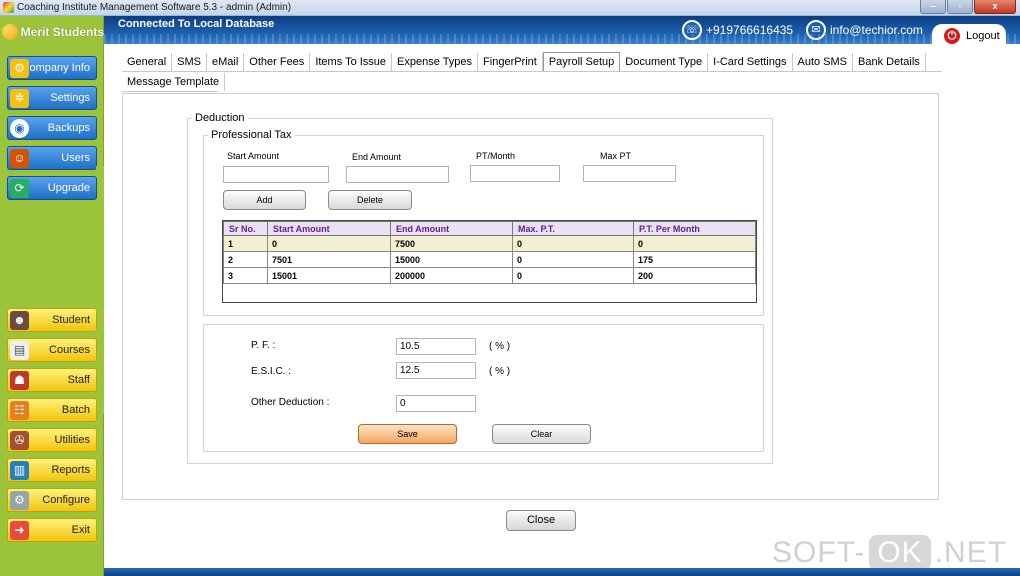 The width and height of the screenshot is (1020, 576). Describe the element at coordinates (62, 32) in the screenshot. I see `brand-name: Merit Students` at that location.